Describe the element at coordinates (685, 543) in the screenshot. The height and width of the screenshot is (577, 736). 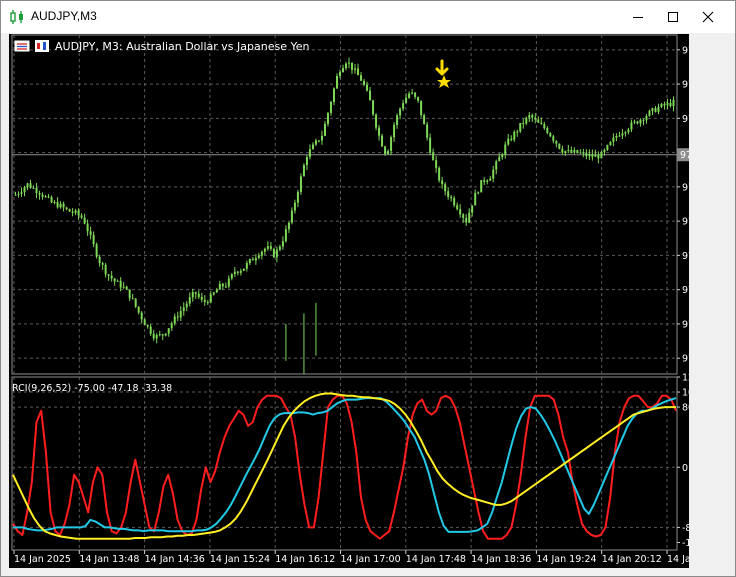
I see `rci-axis-label: -100.00` at that location.